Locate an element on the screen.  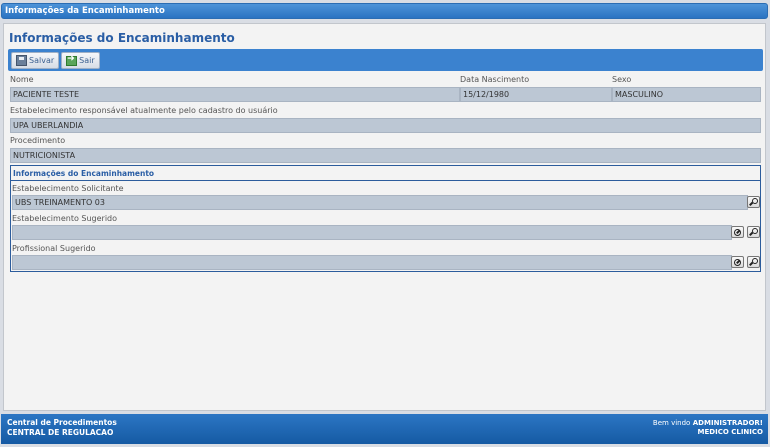
professional-search-button is located at coordinates (753, 262).